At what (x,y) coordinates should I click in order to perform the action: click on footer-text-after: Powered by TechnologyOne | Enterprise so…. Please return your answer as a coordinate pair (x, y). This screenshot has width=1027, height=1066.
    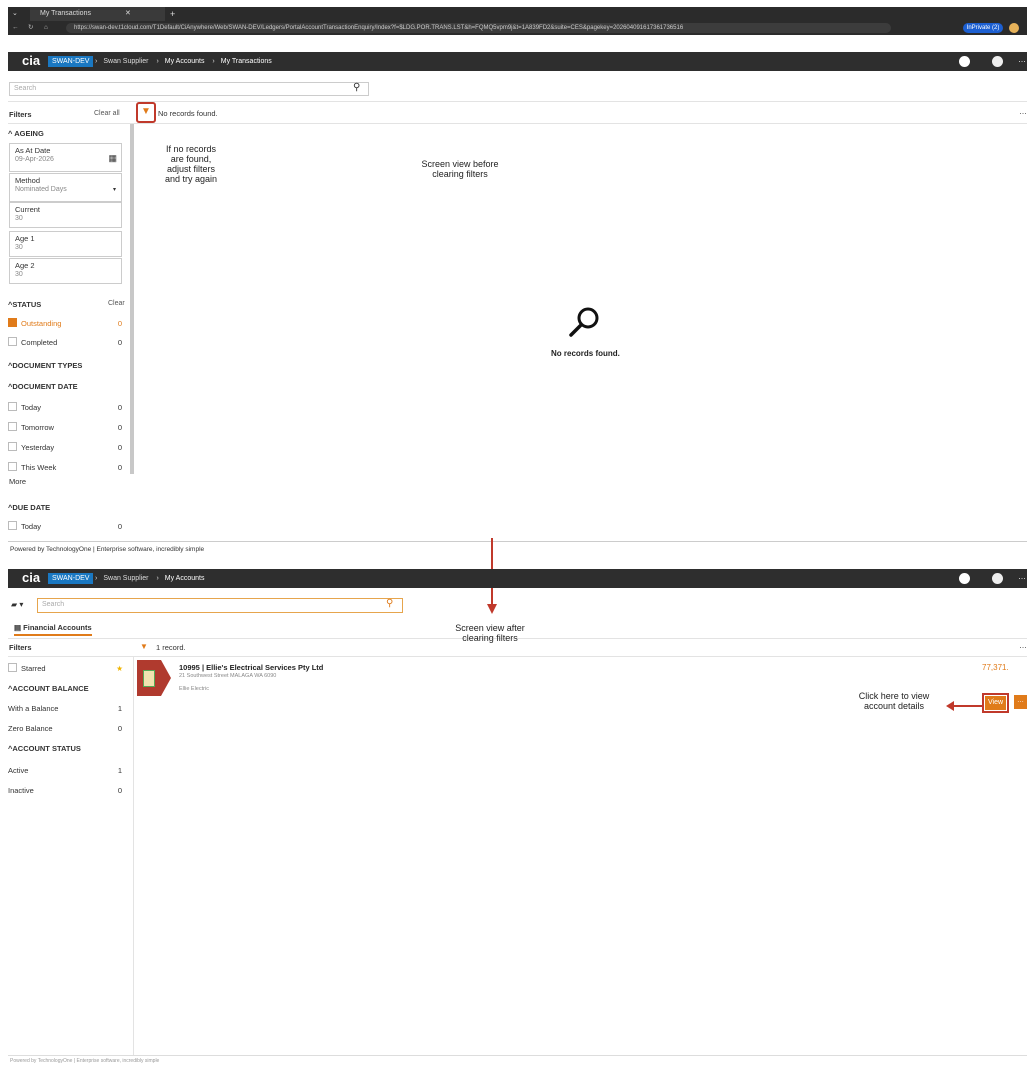
    Looking at the image, I should click on (85, 1061).